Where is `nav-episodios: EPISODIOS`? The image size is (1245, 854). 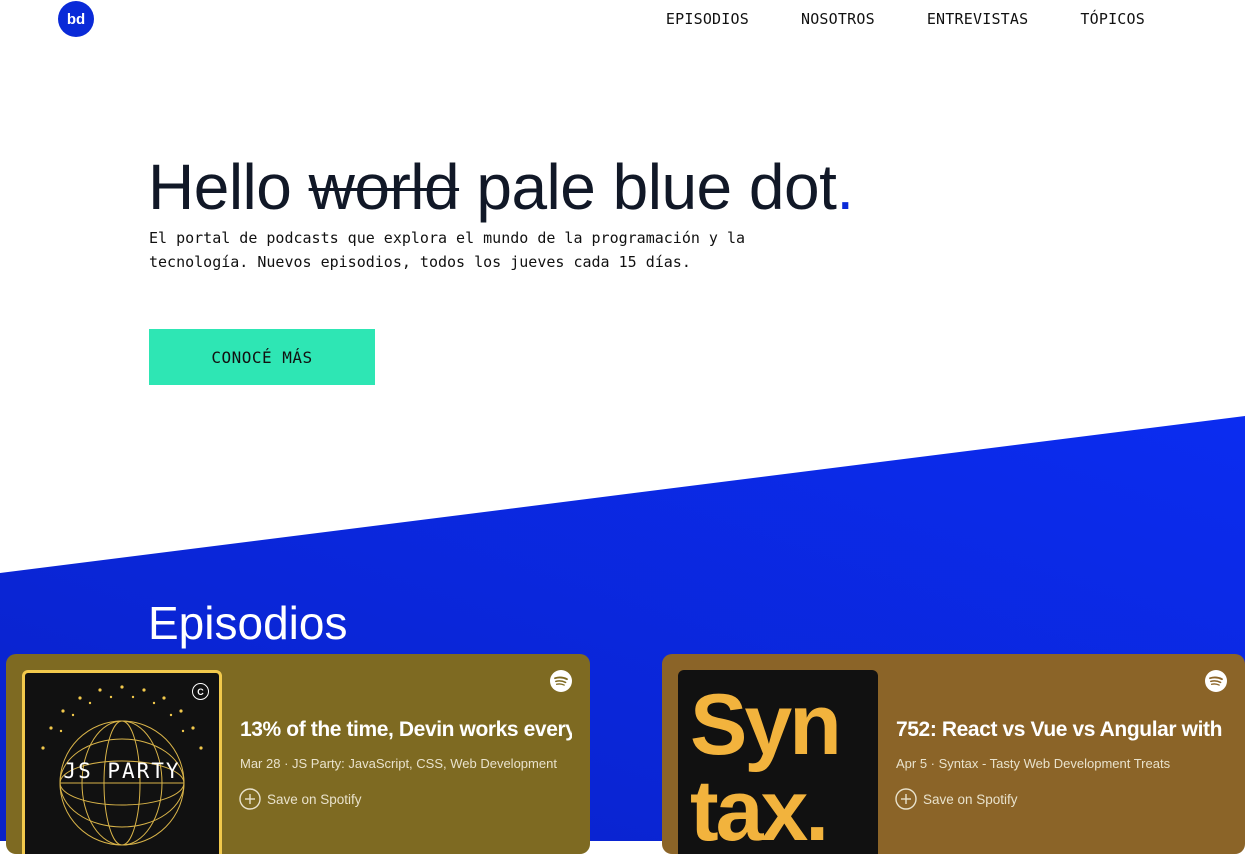 nav-episodios: EPISODIOS is located at coordinates (707, 19).